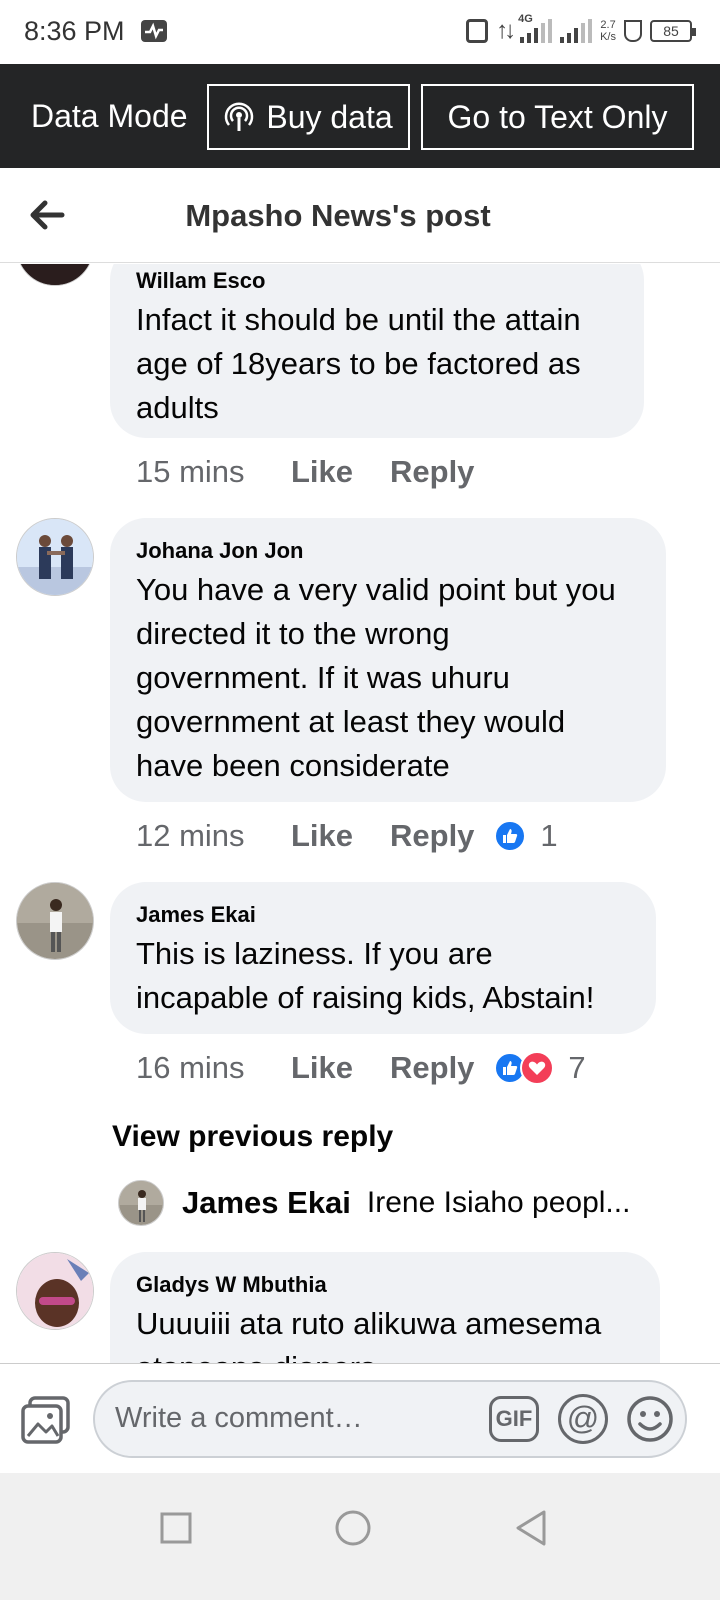  I want to click on comment-composer: Write a comment… GIF @, so click(360, 1418).